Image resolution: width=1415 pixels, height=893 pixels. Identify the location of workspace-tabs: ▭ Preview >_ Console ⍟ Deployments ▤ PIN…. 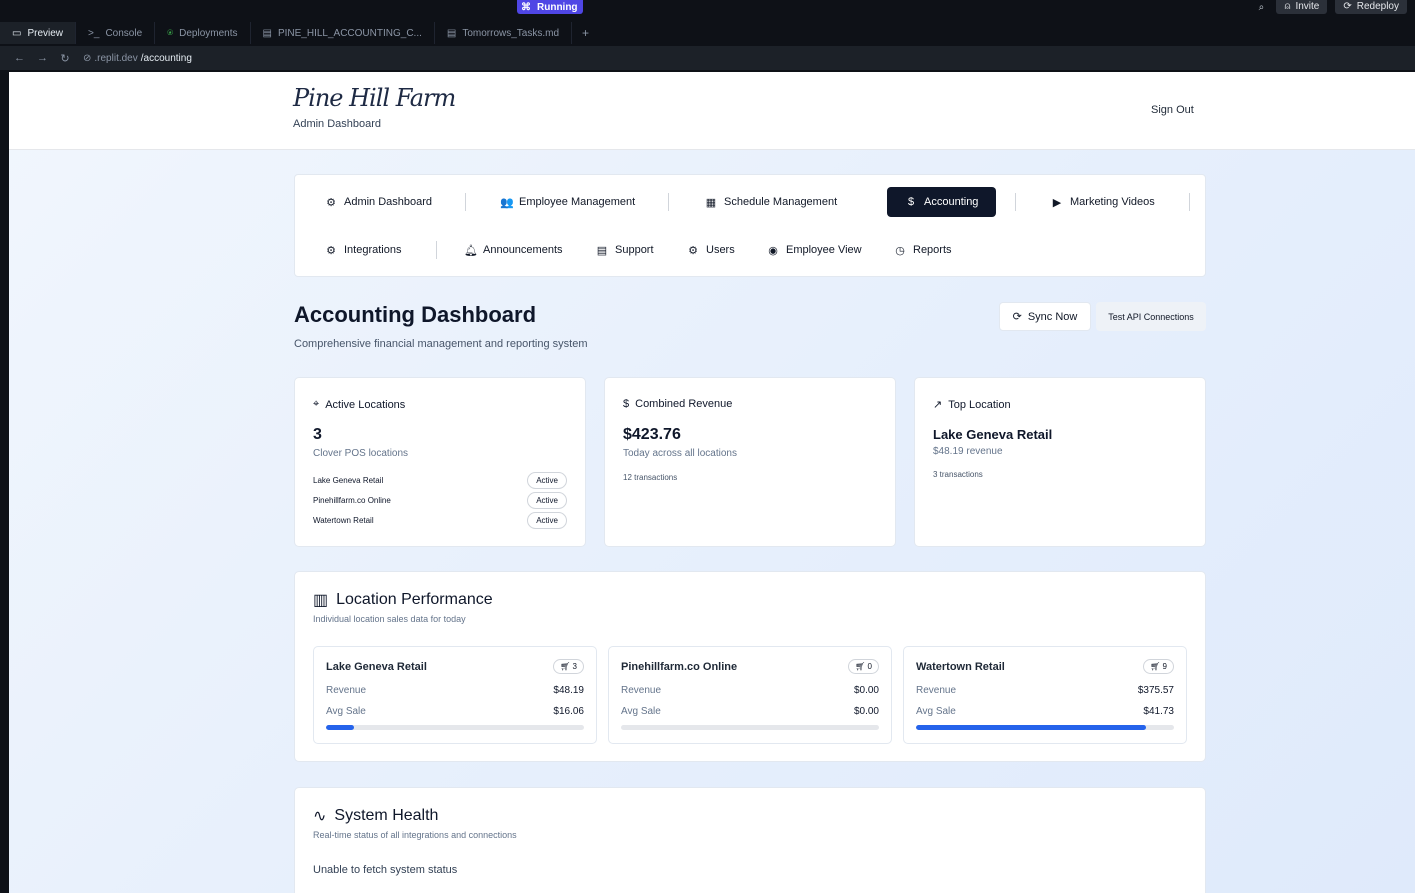
(707, 33).